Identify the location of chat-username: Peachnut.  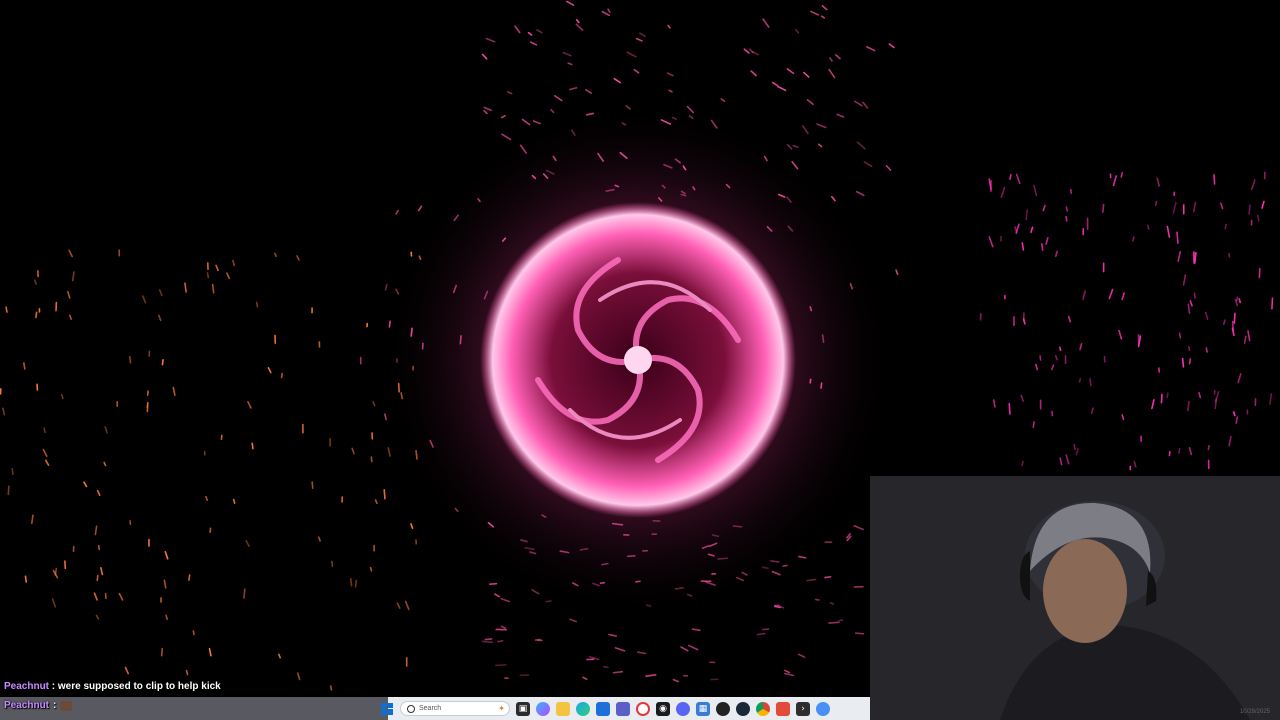
(27, 686).